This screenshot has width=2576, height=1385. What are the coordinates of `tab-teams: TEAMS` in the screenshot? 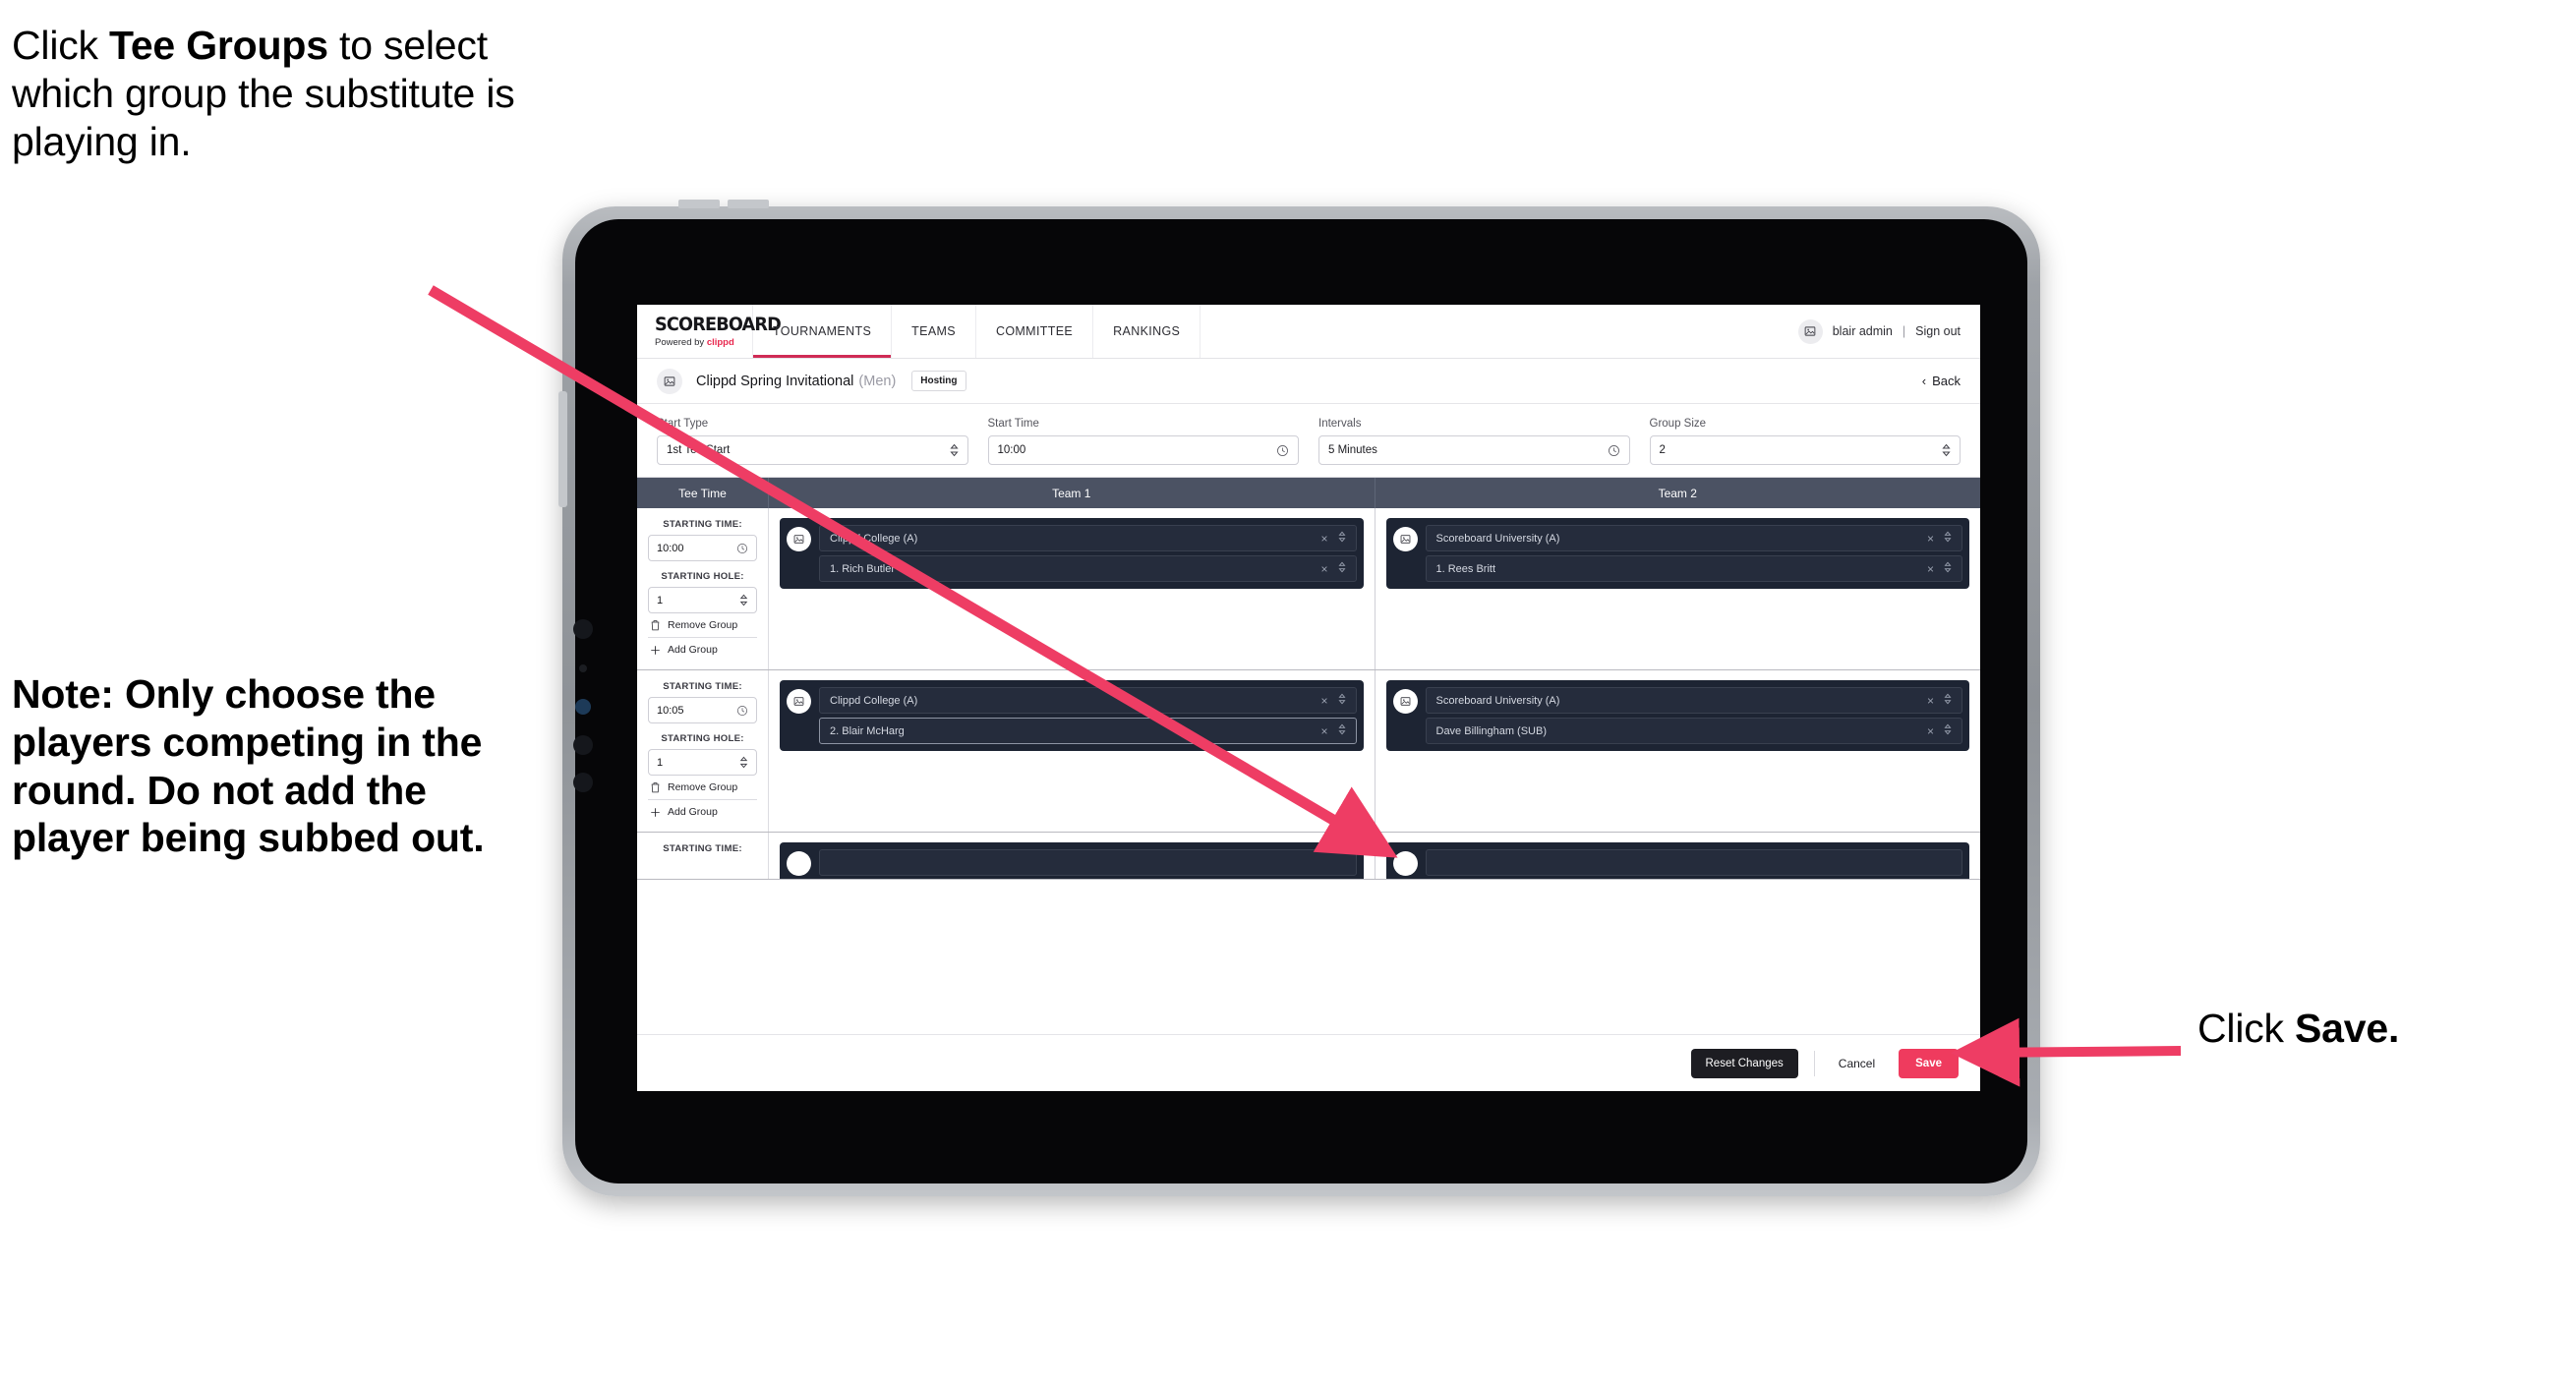 It's located at (934, 332).